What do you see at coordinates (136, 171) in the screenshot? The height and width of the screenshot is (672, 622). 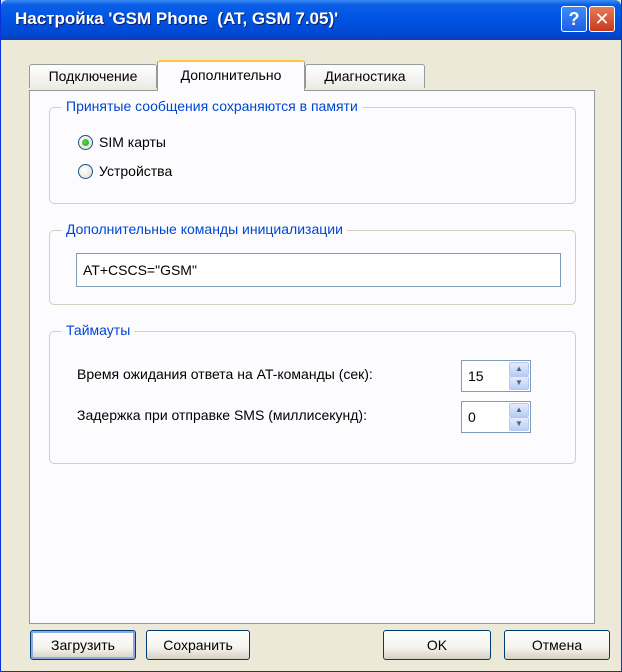 I see `radio-device-label: Устройства` at bounding box center [136, 171].